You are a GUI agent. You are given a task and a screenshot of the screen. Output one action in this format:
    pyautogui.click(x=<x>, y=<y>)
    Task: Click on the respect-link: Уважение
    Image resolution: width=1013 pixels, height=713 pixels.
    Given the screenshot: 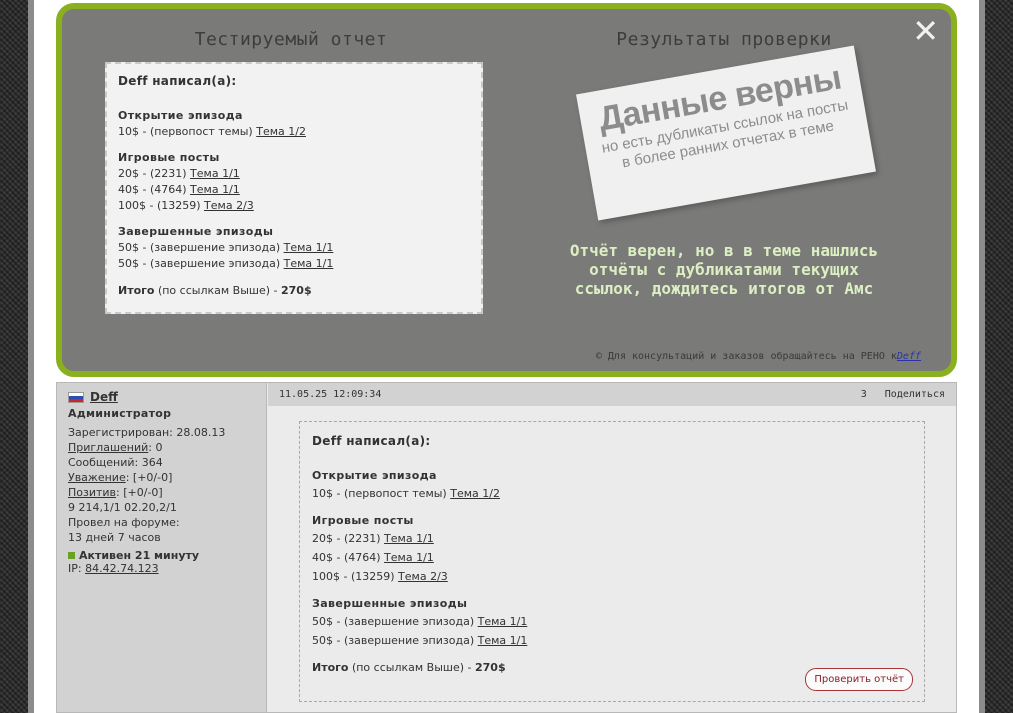 What is the action you would take?
    pyautogui.click(x=97, y=477)
    